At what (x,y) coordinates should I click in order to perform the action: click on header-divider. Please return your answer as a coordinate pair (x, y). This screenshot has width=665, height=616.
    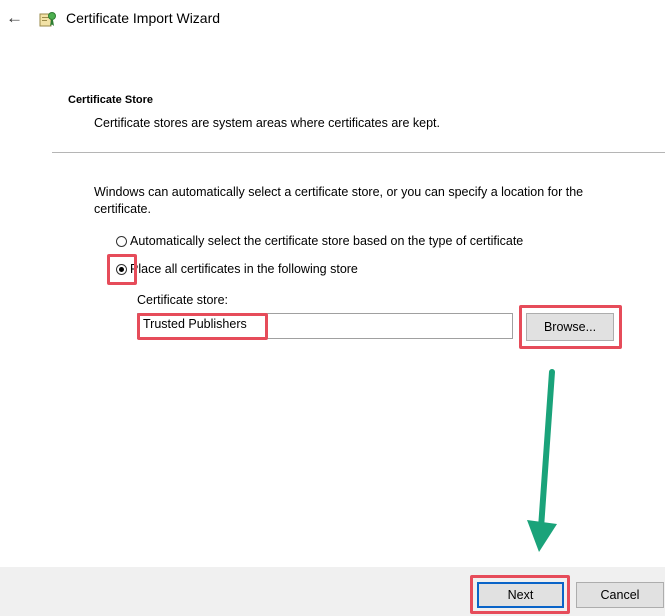
    Looking at the image, I should click on (358, 152).